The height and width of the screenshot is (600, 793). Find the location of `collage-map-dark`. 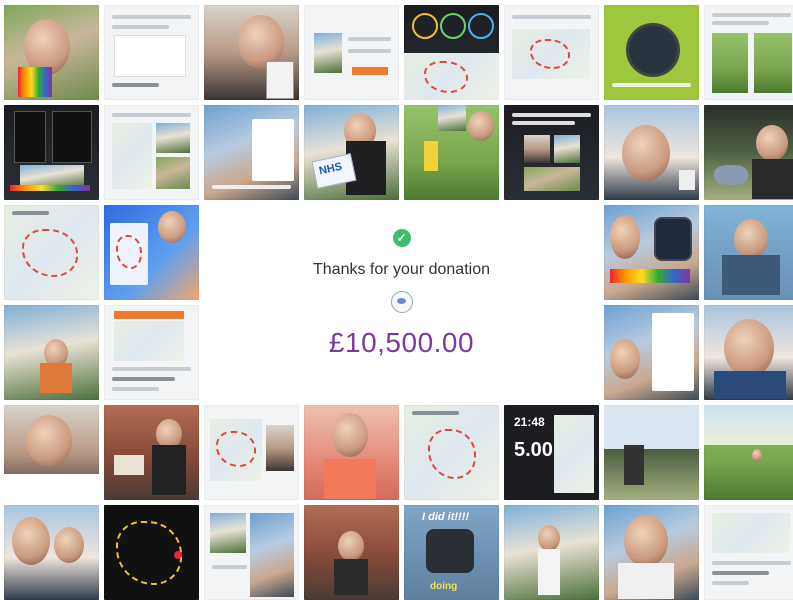

collage-map-dark is located at coordinates (151, 552).